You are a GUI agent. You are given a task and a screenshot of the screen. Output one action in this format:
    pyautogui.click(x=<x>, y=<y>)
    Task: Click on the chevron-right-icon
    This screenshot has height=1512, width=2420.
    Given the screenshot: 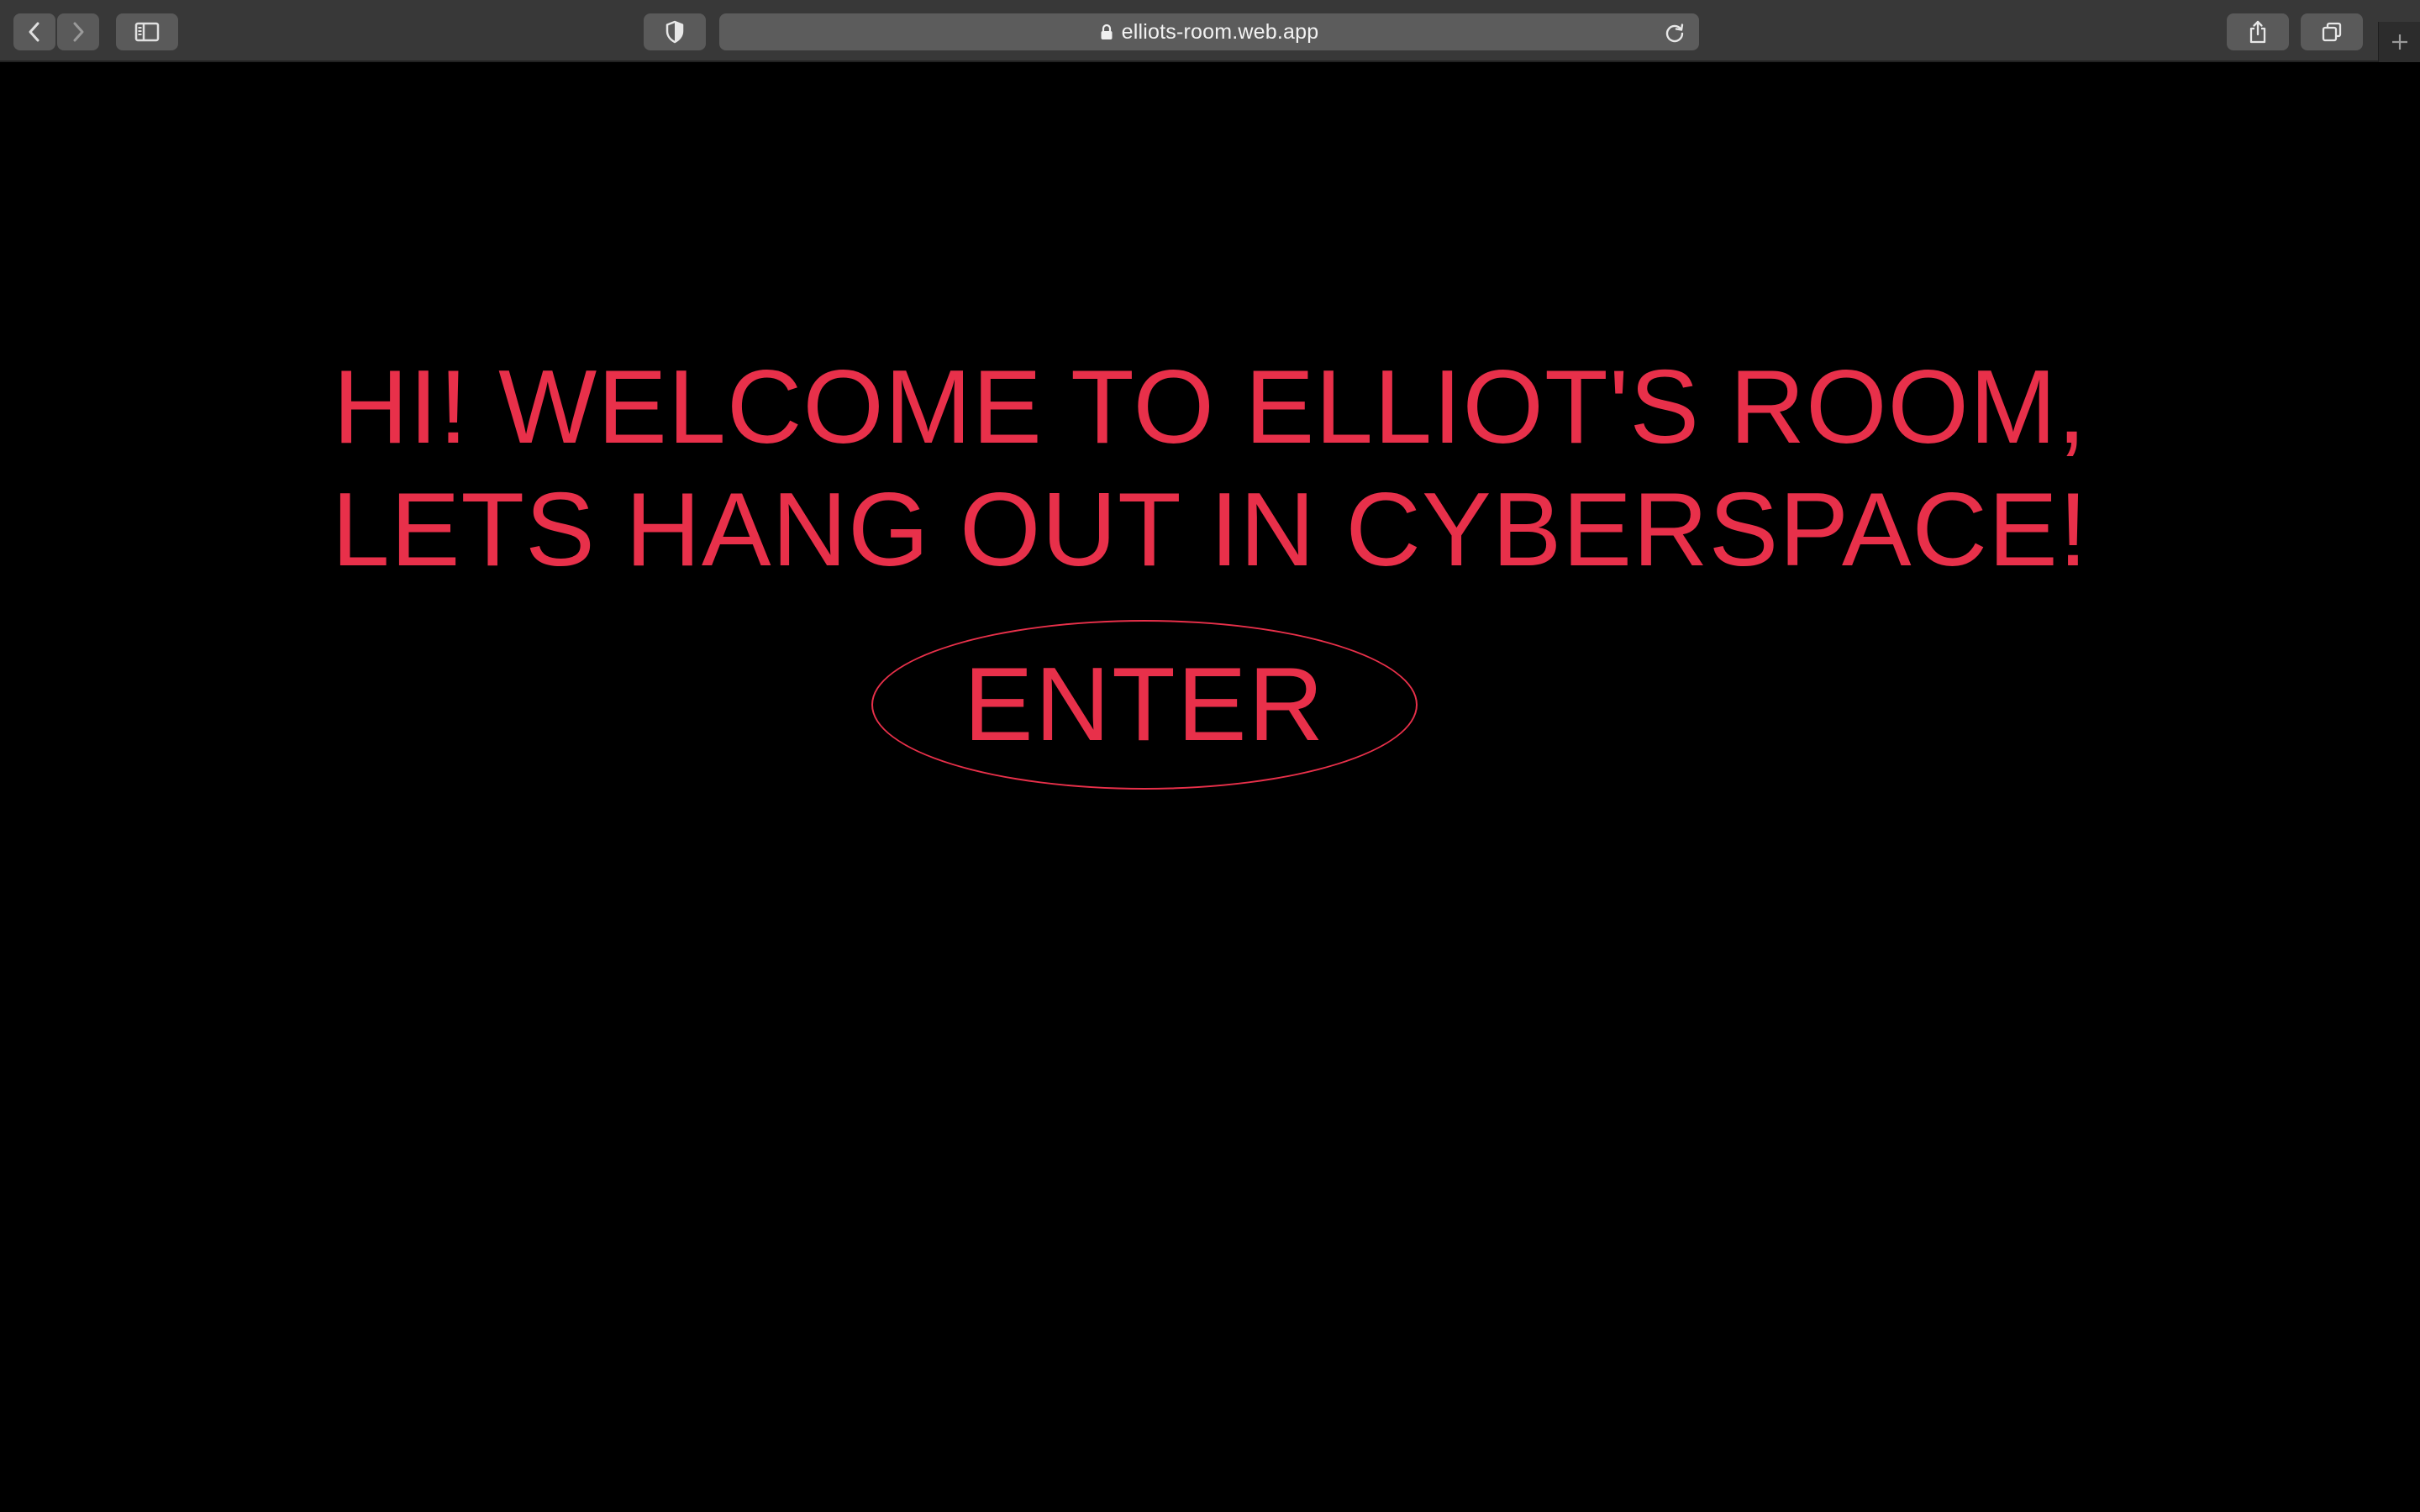 What is the action you would take?
    pyautogui.click(x=78, y=32)
    